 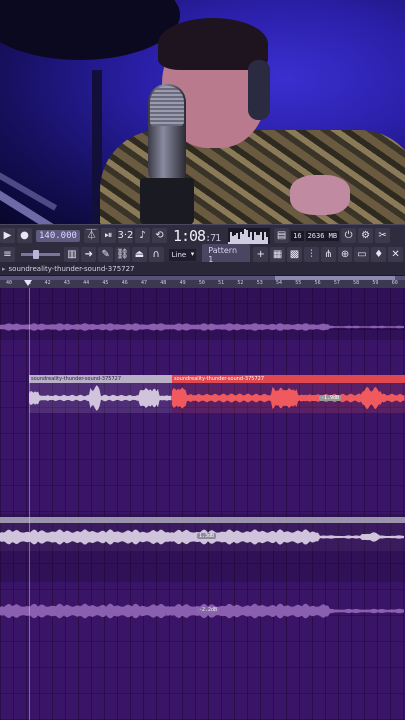 I want to click on loop-record-icon: ⟲, so click(x=159, y=235).